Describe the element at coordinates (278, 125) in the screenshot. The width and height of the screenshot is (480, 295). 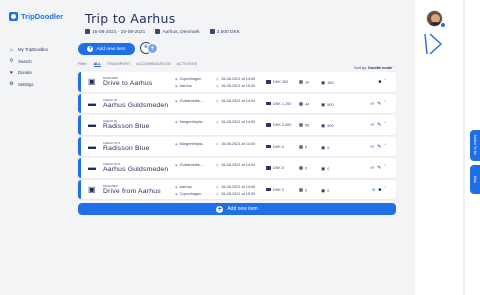
I see `item-price: DKK 2,000` at that location.